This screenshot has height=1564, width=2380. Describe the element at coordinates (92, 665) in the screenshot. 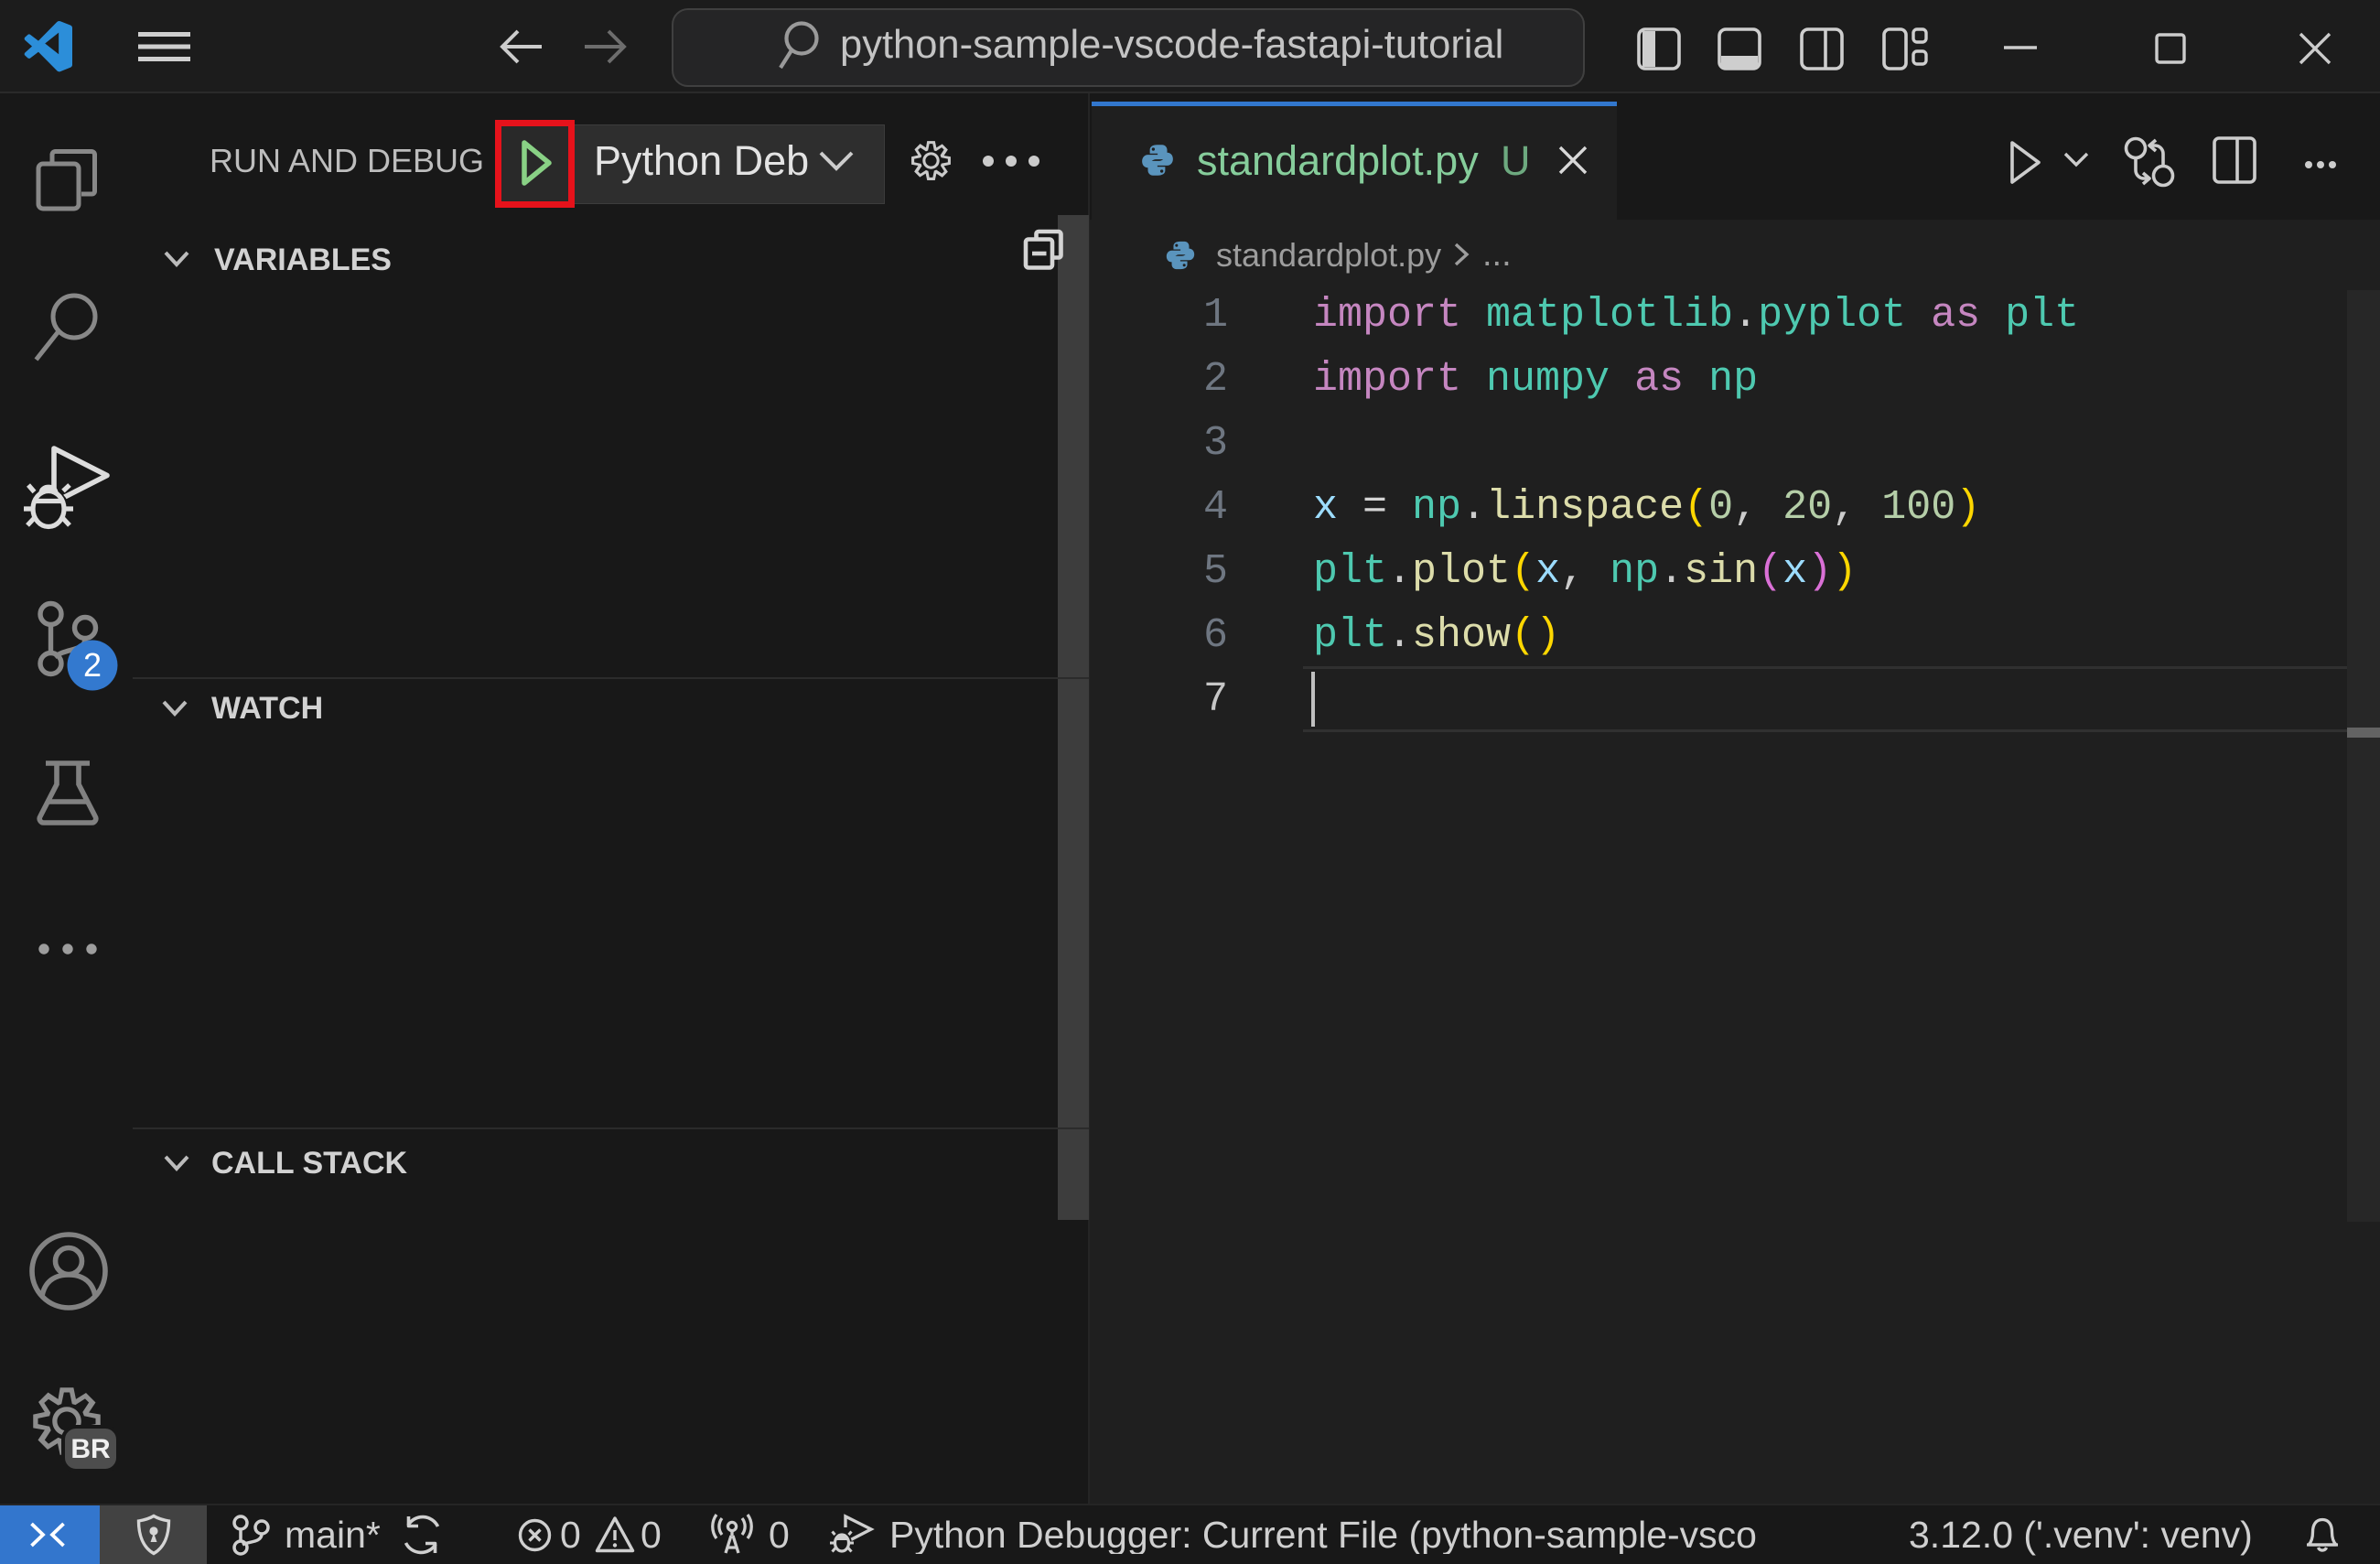

I see `svg-text: 2` at that location.